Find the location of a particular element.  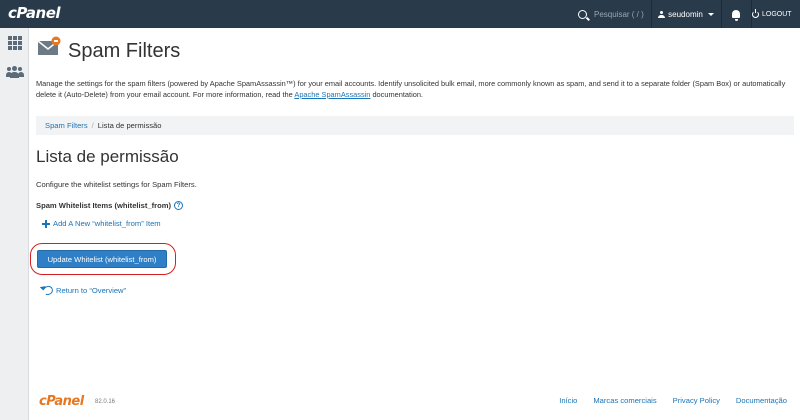

footer-link-home: Início is located at coordinates (568, 400).